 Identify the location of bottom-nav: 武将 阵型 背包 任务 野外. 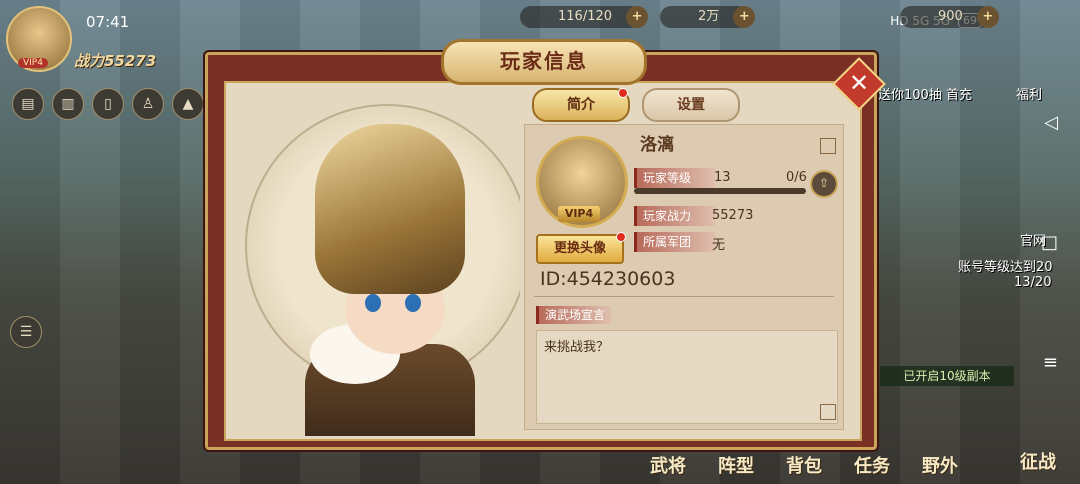
(804, 465).